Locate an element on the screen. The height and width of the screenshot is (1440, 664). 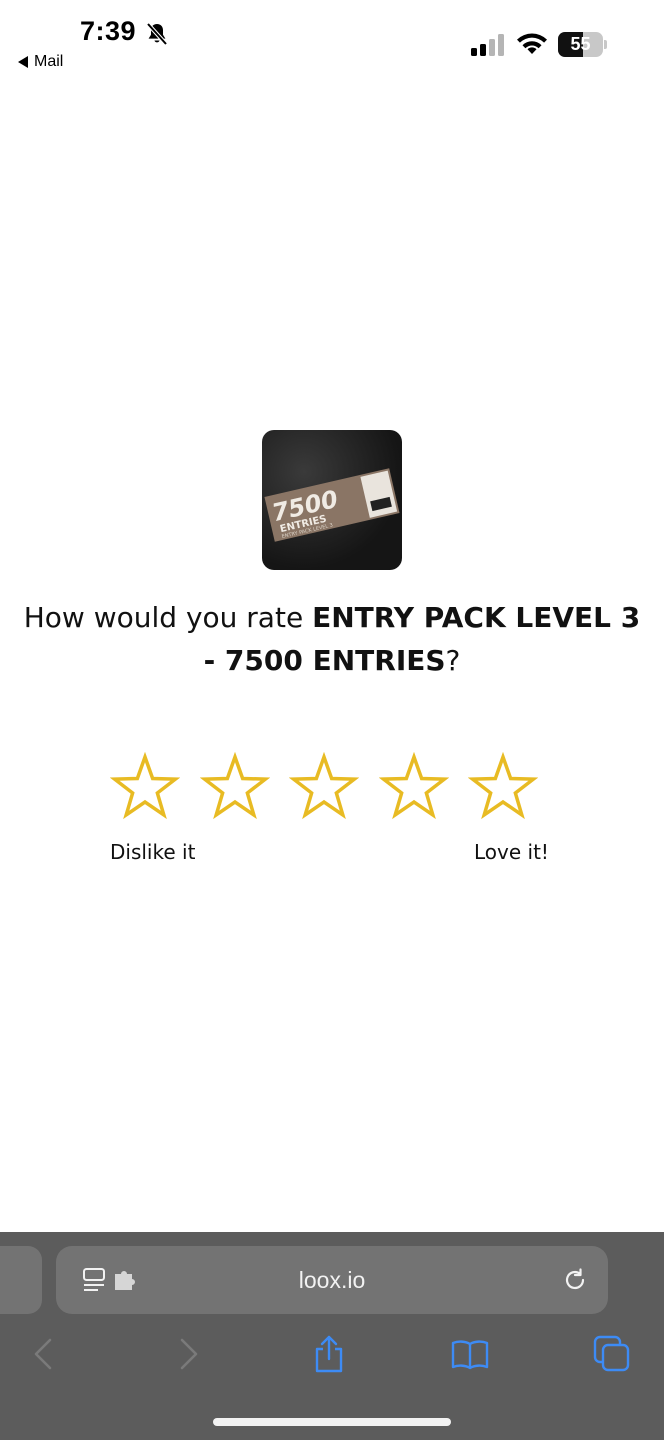
battery-indicator: 55 is located at coordinates (583, 44).